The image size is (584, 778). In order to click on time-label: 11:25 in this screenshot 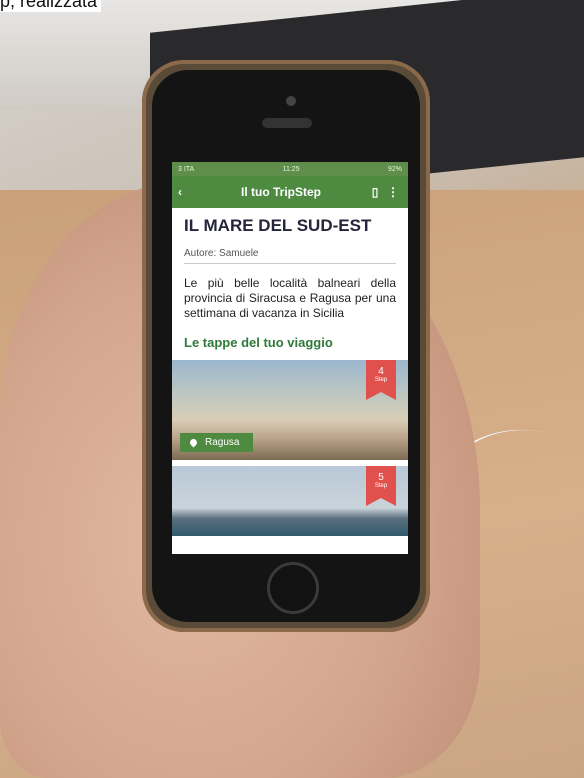, I will do `click(291, 169)`.